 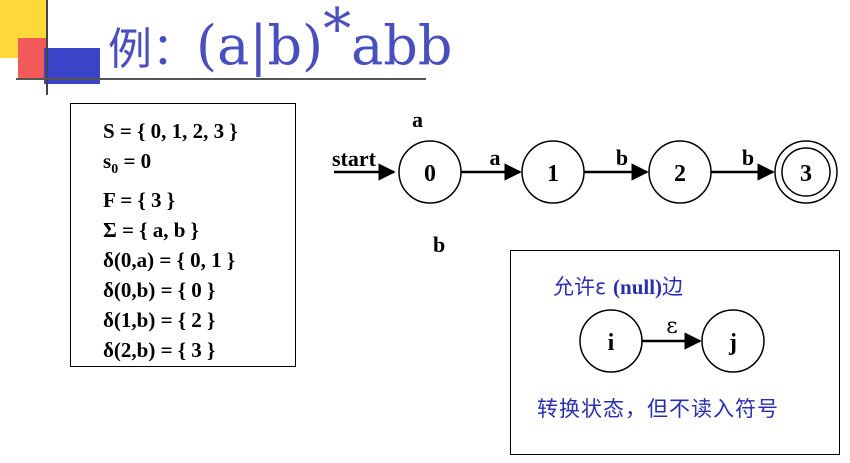 What do you see at coordinates (806, 174) in the screenshot?
I see `state-label: 3` at bounding box center [806, 174].